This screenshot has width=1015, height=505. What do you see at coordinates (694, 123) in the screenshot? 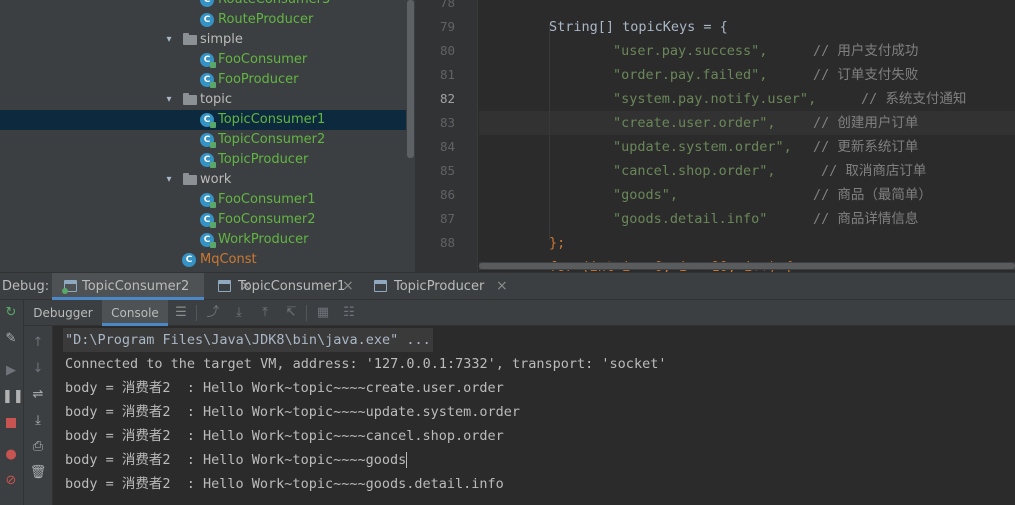
I see `code-string: "create.user.order",` at bounding box center [694, 123].